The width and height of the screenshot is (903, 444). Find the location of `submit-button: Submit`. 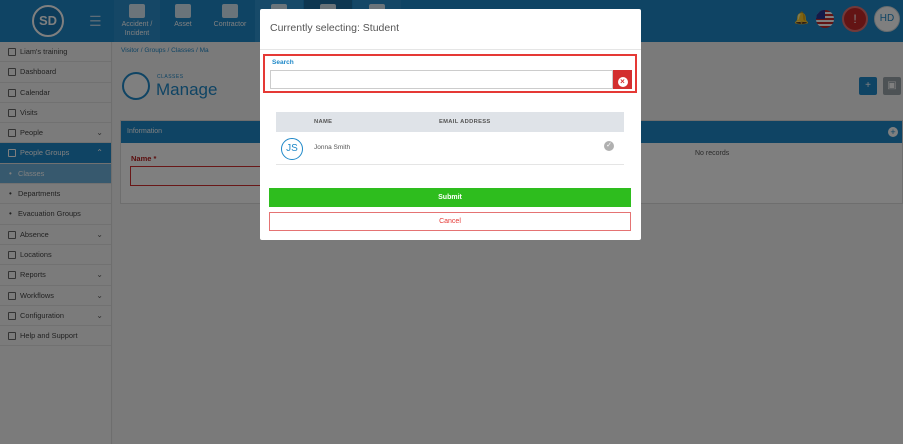

submit-button: Submit is located at coordinates (450, 197).